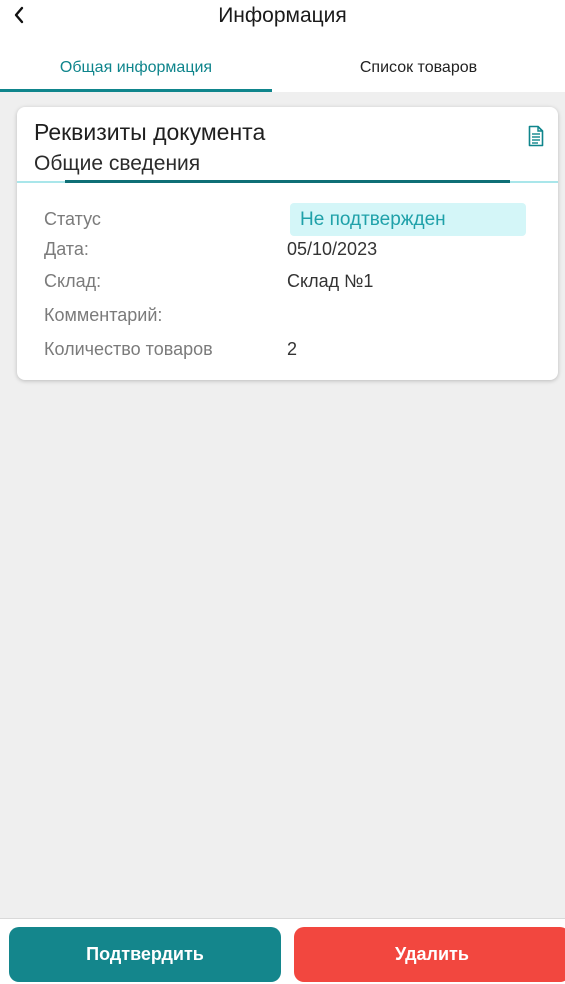 Image resolution: width=565 pixels, height=984 pixels. Describe the element at coordinates (128, 349) in the screenshot. I see `items-count-label: Количество товаров` at that location.